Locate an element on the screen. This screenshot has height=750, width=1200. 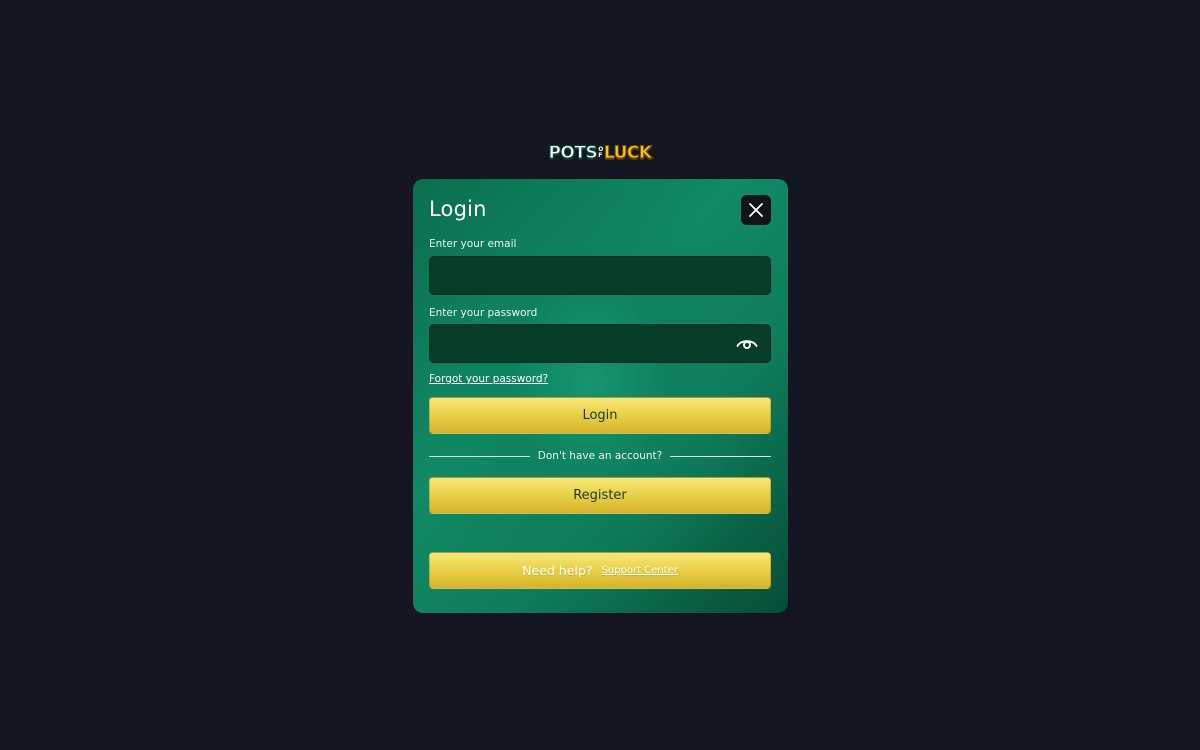
logo-text-pots: POTS is located at coordinates (573, 152).